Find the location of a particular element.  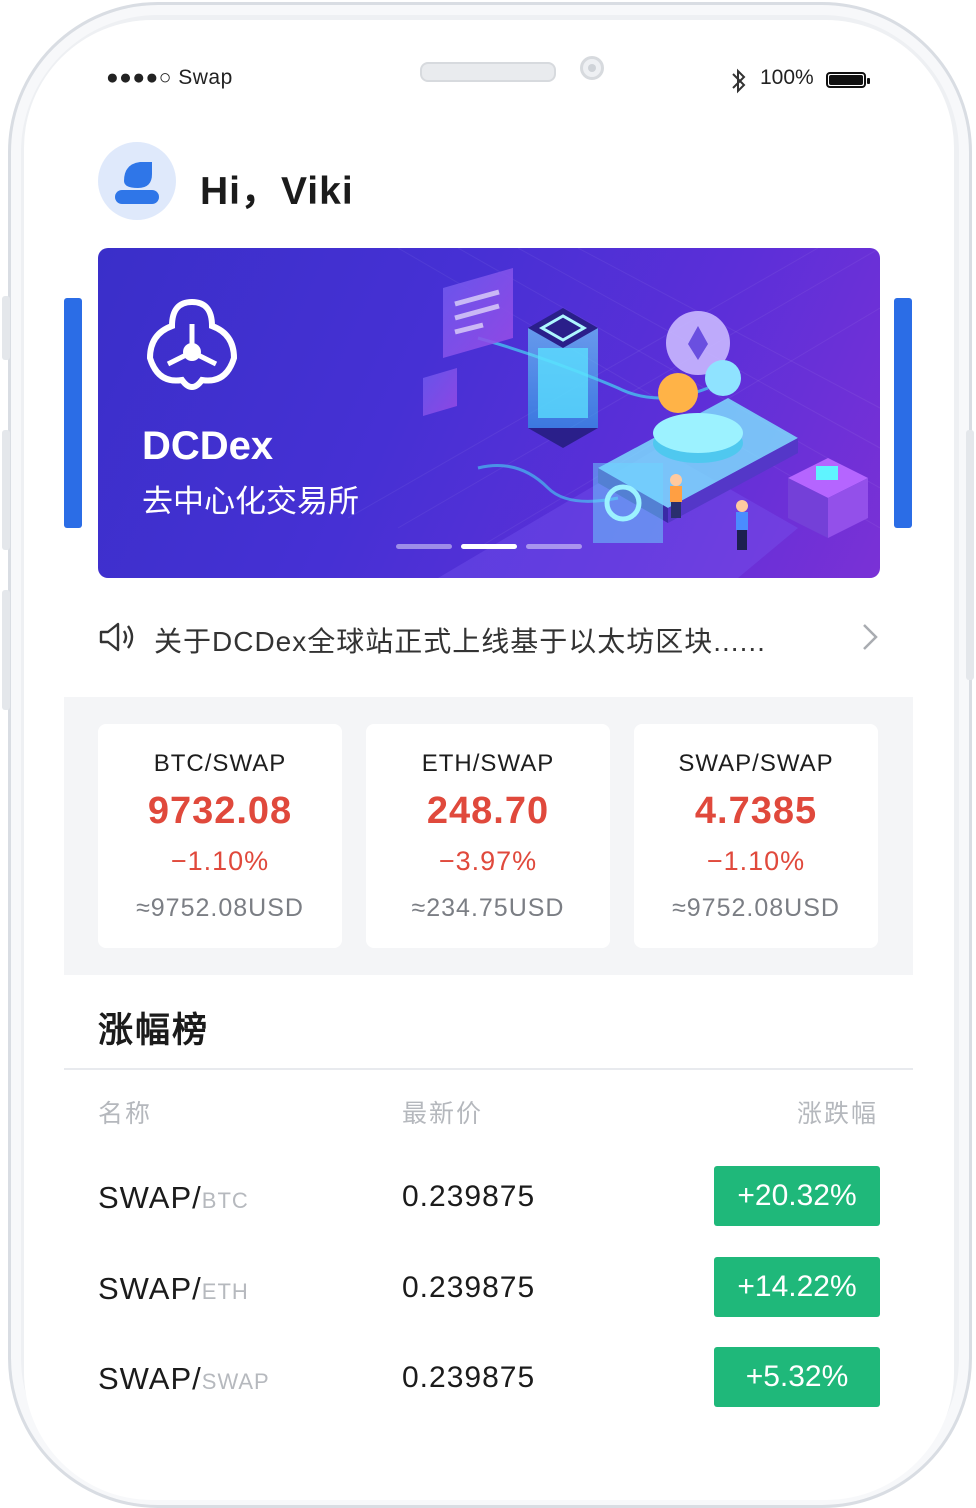

avatar is located at coordinates (137, 181).